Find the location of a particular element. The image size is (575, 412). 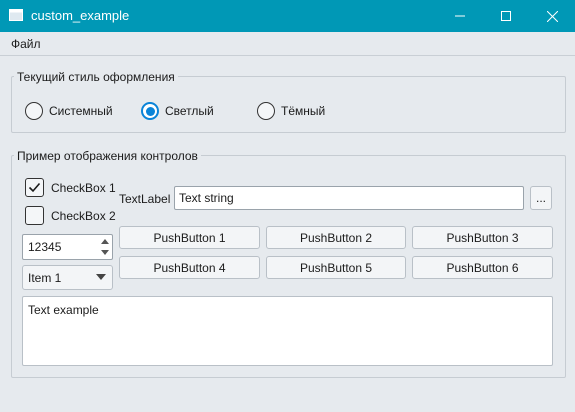

radio-light: Светлый is located at coordinates (177, 111).